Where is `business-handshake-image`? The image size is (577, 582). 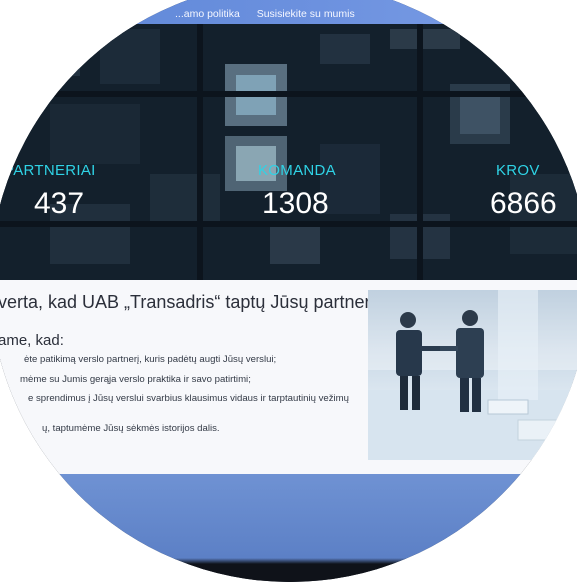 business-handshake-image is located at coordinates (472, 375).